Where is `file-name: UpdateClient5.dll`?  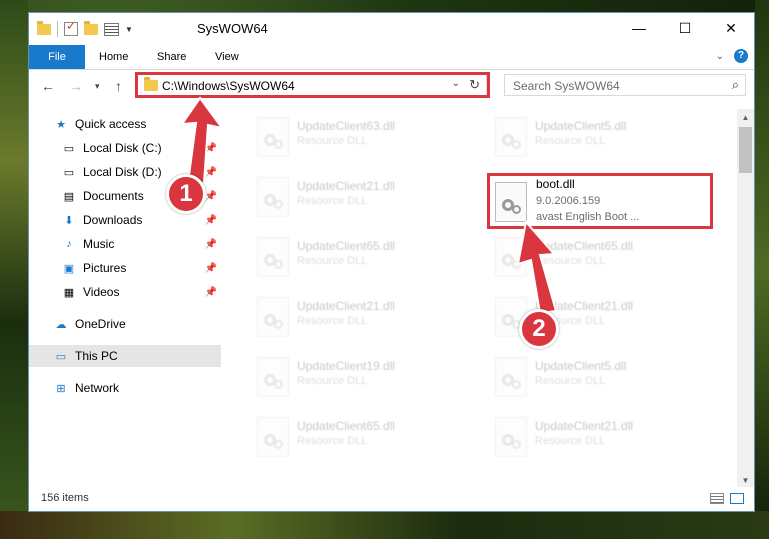 file-name: UpdateClient5.dll is located at coordinates (581, 126).